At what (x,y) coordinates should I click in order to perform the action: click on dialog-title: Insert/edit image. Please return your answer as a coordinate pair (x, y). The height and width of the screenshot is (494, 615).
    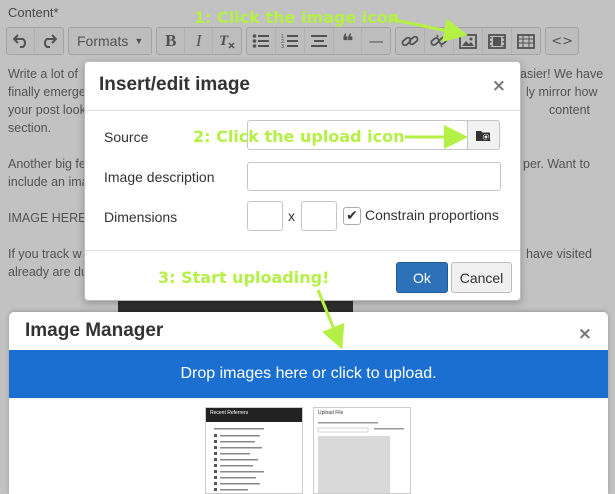
    Looking at the image, I should click on (174, 84).